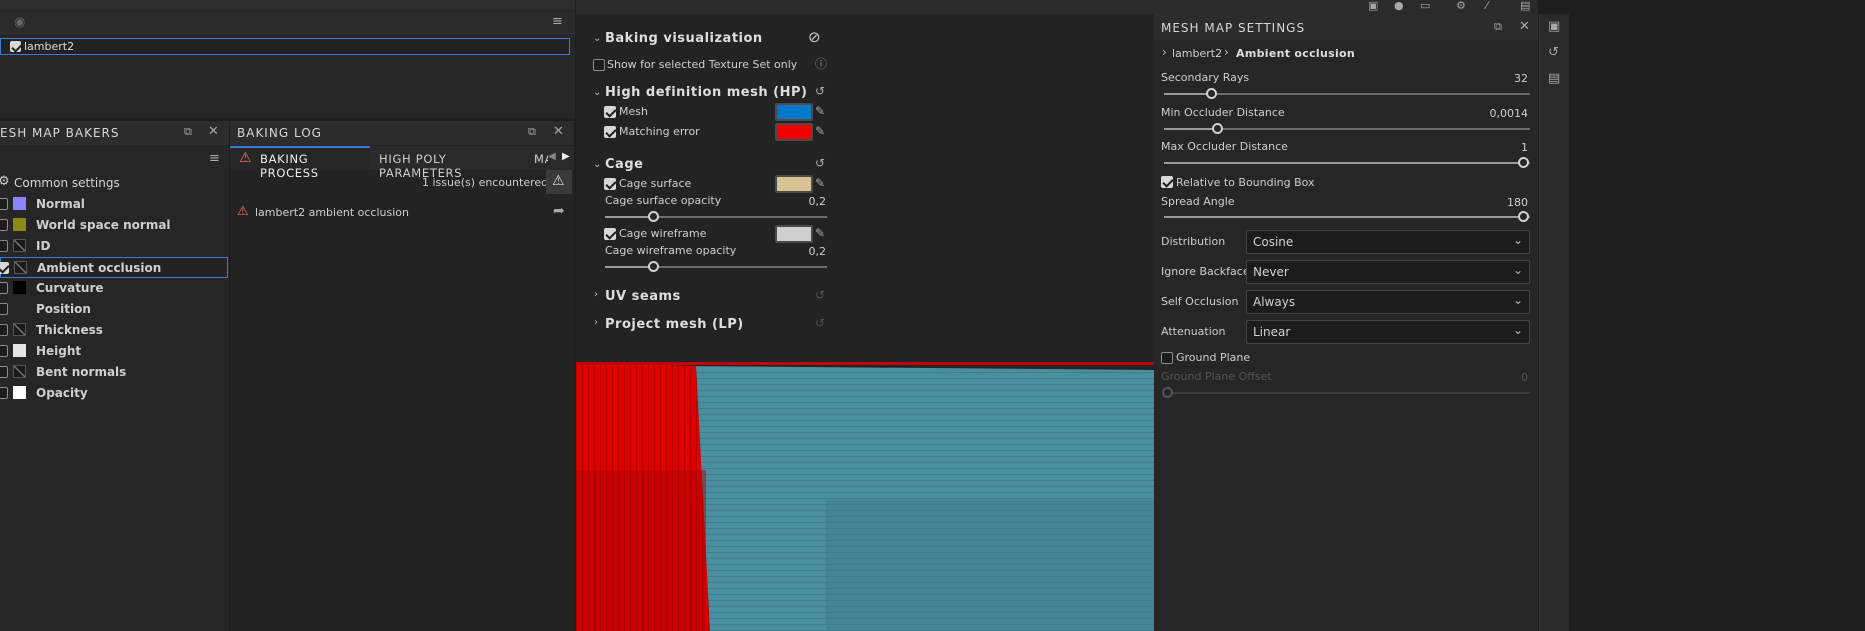  What do you see at coordinates (114, 351) in the screenshot?
I see `baker-item: Height` at bounding box center [114, 351].